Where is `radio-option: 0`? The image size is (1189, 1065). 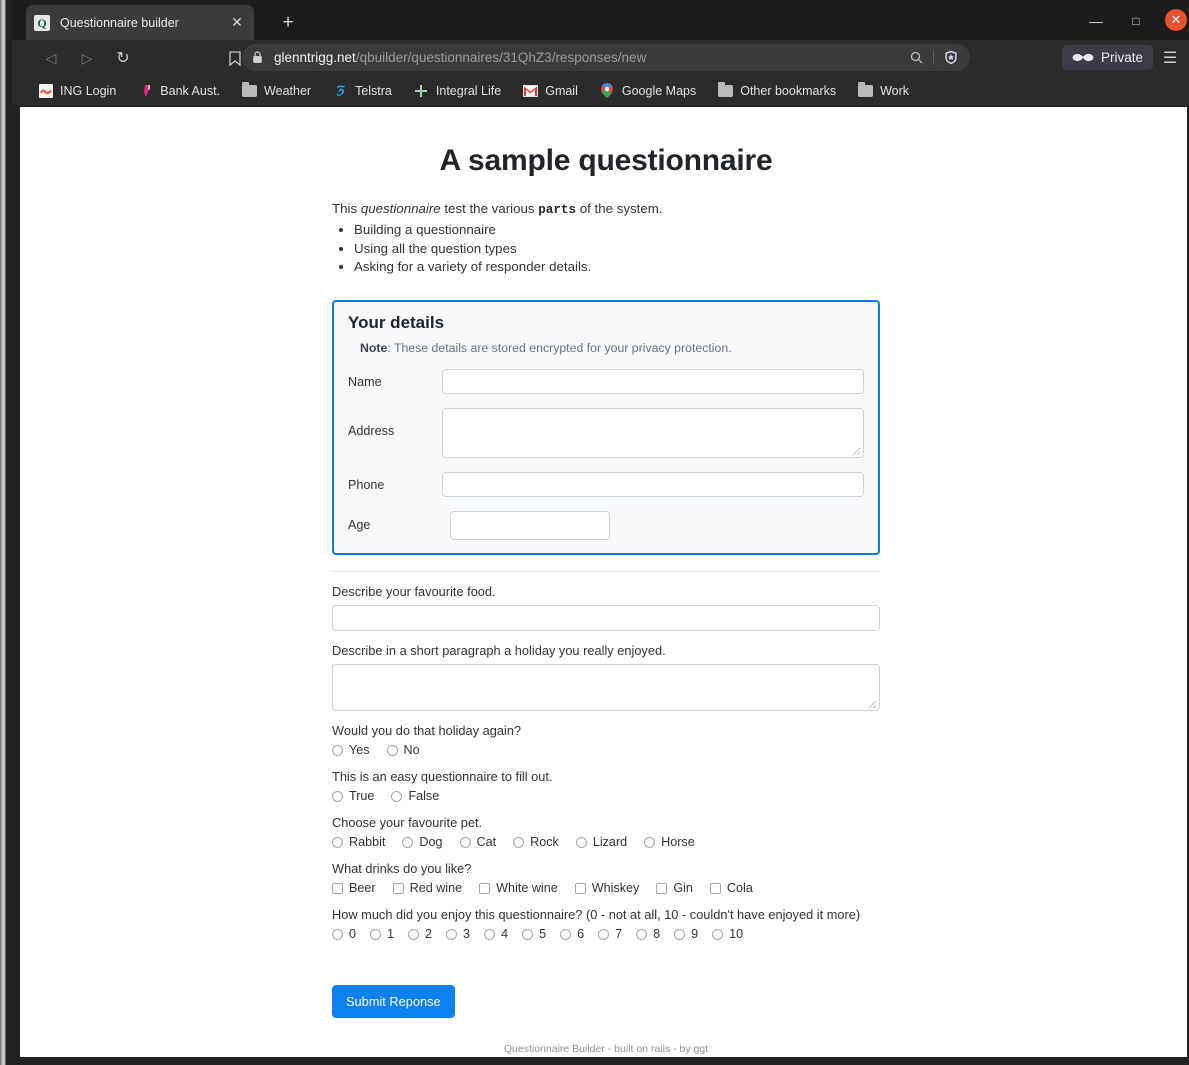 radio-option: 0 is located at coordinates (344, 934).